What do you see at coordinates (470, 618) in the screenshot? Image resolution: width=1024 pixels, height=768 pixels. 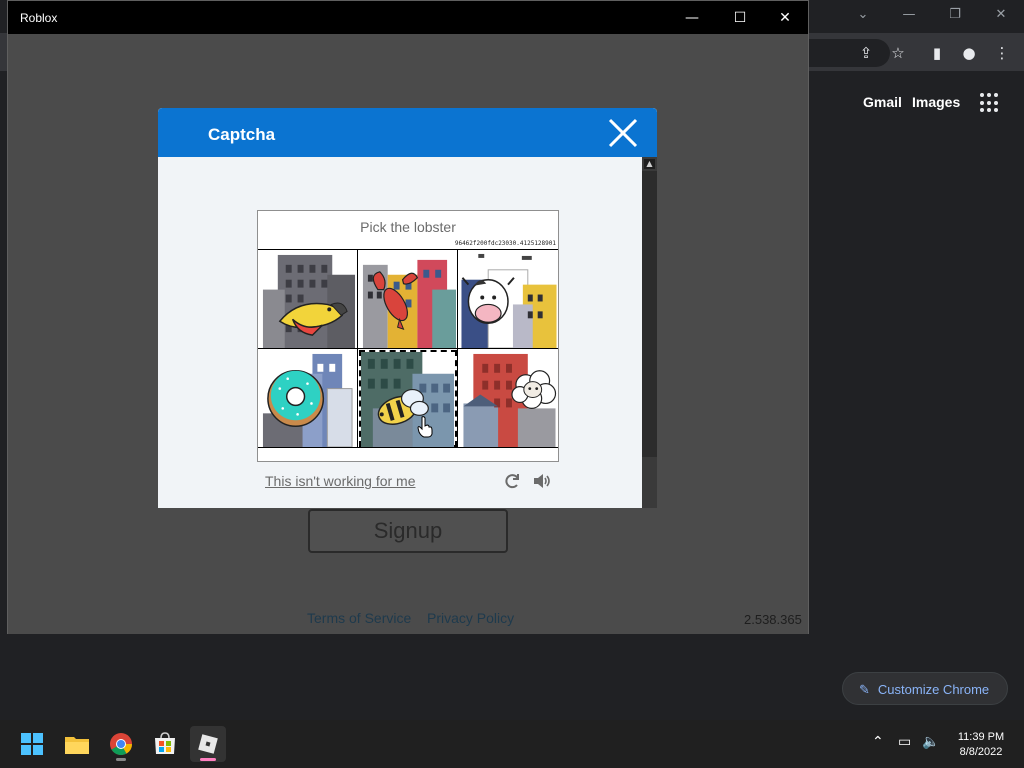 I see `privacy-policy-link: Privacy Policy` at bounding box center [470, 618].